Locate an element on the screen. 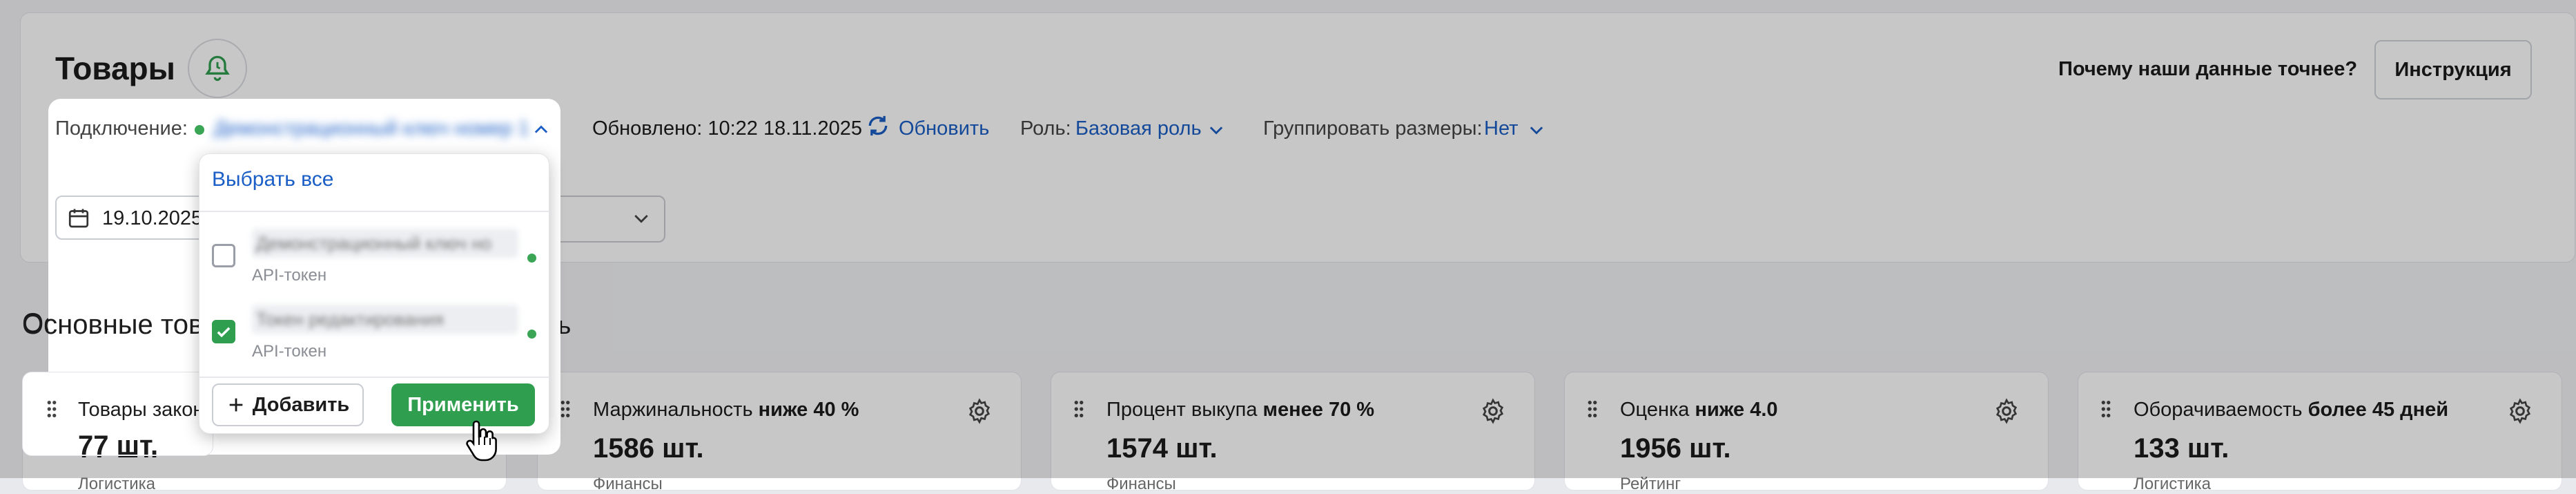 The image size is (2576, 494). card-label: Оборачиваемость более 45 дней is located at coordinates (2291, 410).